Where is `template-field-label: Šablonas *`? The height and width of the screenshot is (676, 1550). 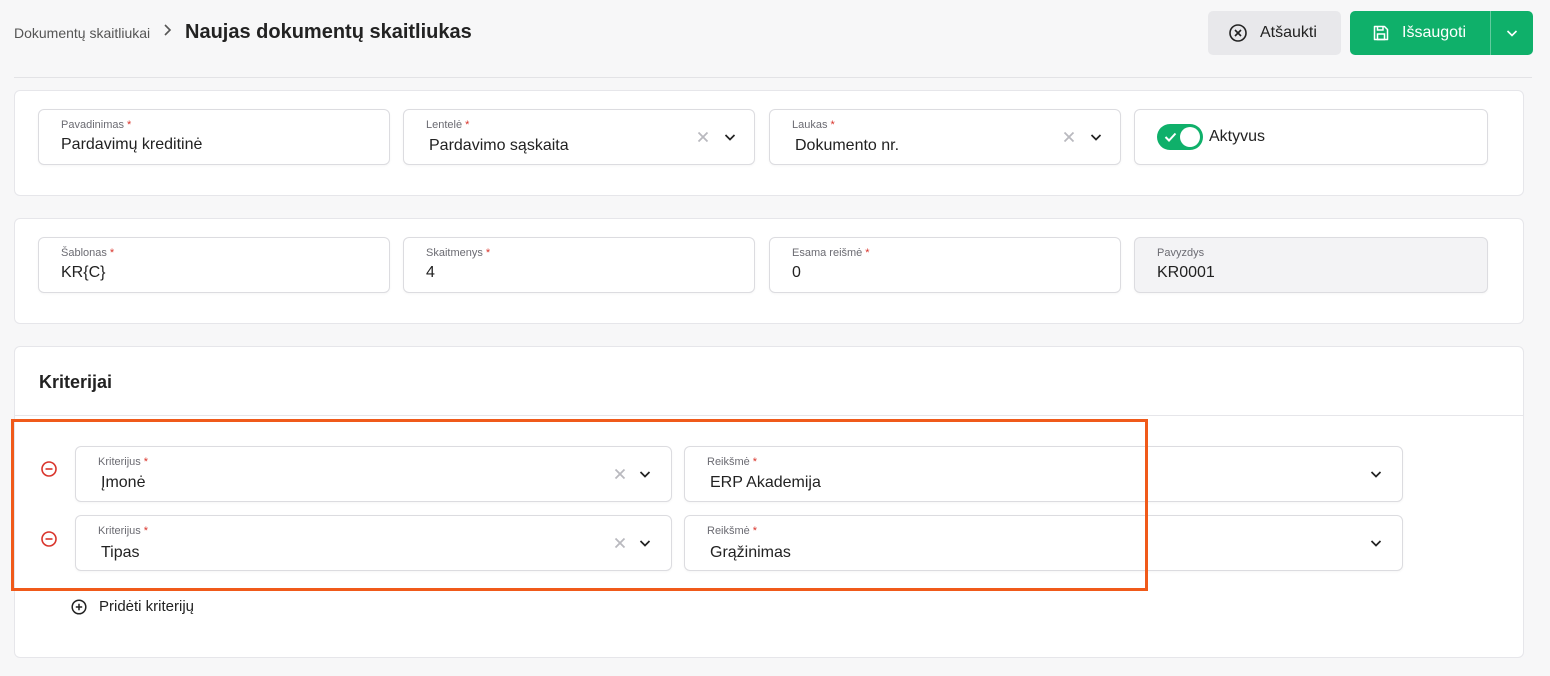 template-field-label: Šablonas * is located at coordinates (88, 253).